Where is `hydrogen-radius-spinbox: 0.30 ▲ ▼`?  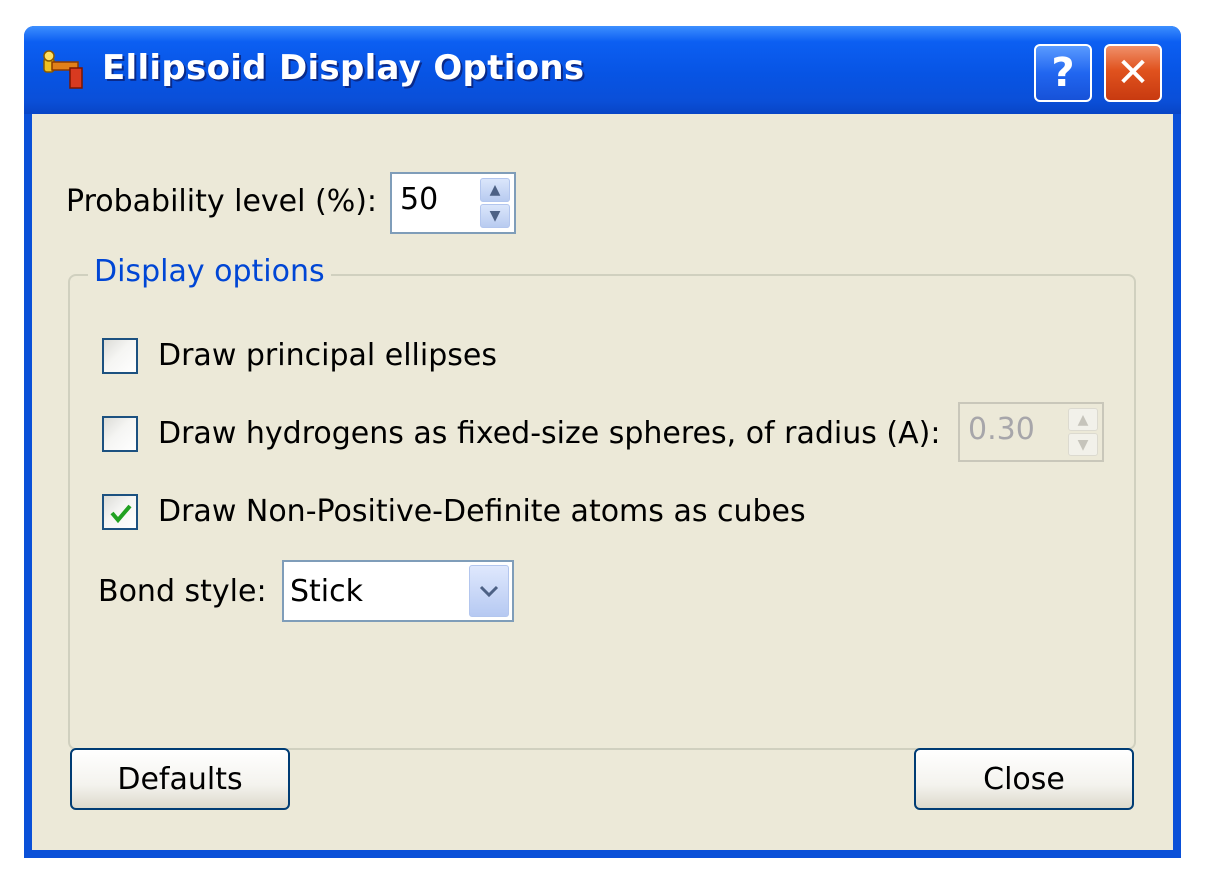
hydrogen-radius-spinbox: 0.30 ▲ ▼ is located at coordinates (1031, 432).